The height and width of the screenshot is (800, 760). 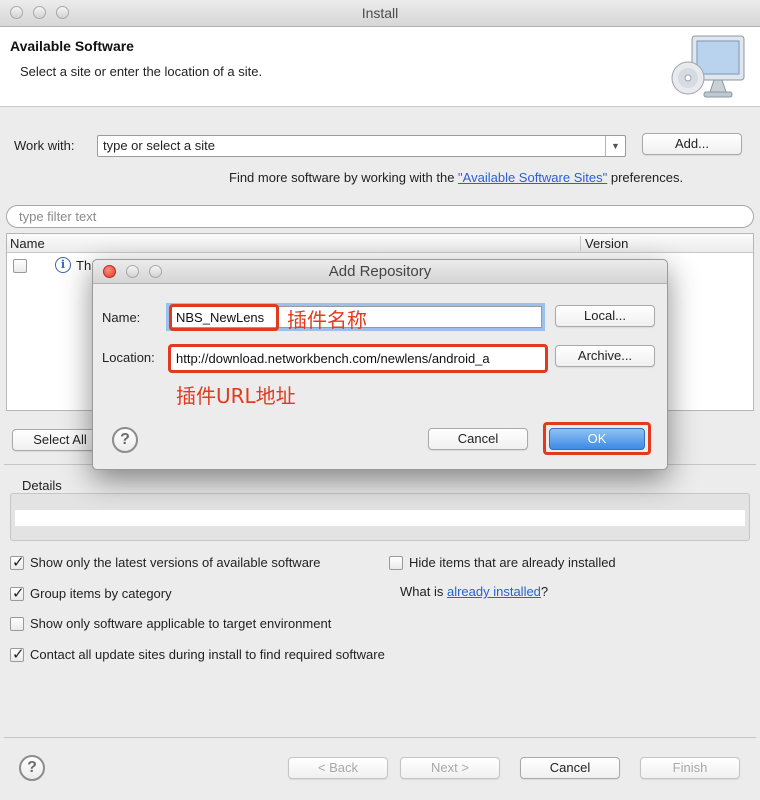 I want to click on table-header: Name Version, so click(x=380, y=243).